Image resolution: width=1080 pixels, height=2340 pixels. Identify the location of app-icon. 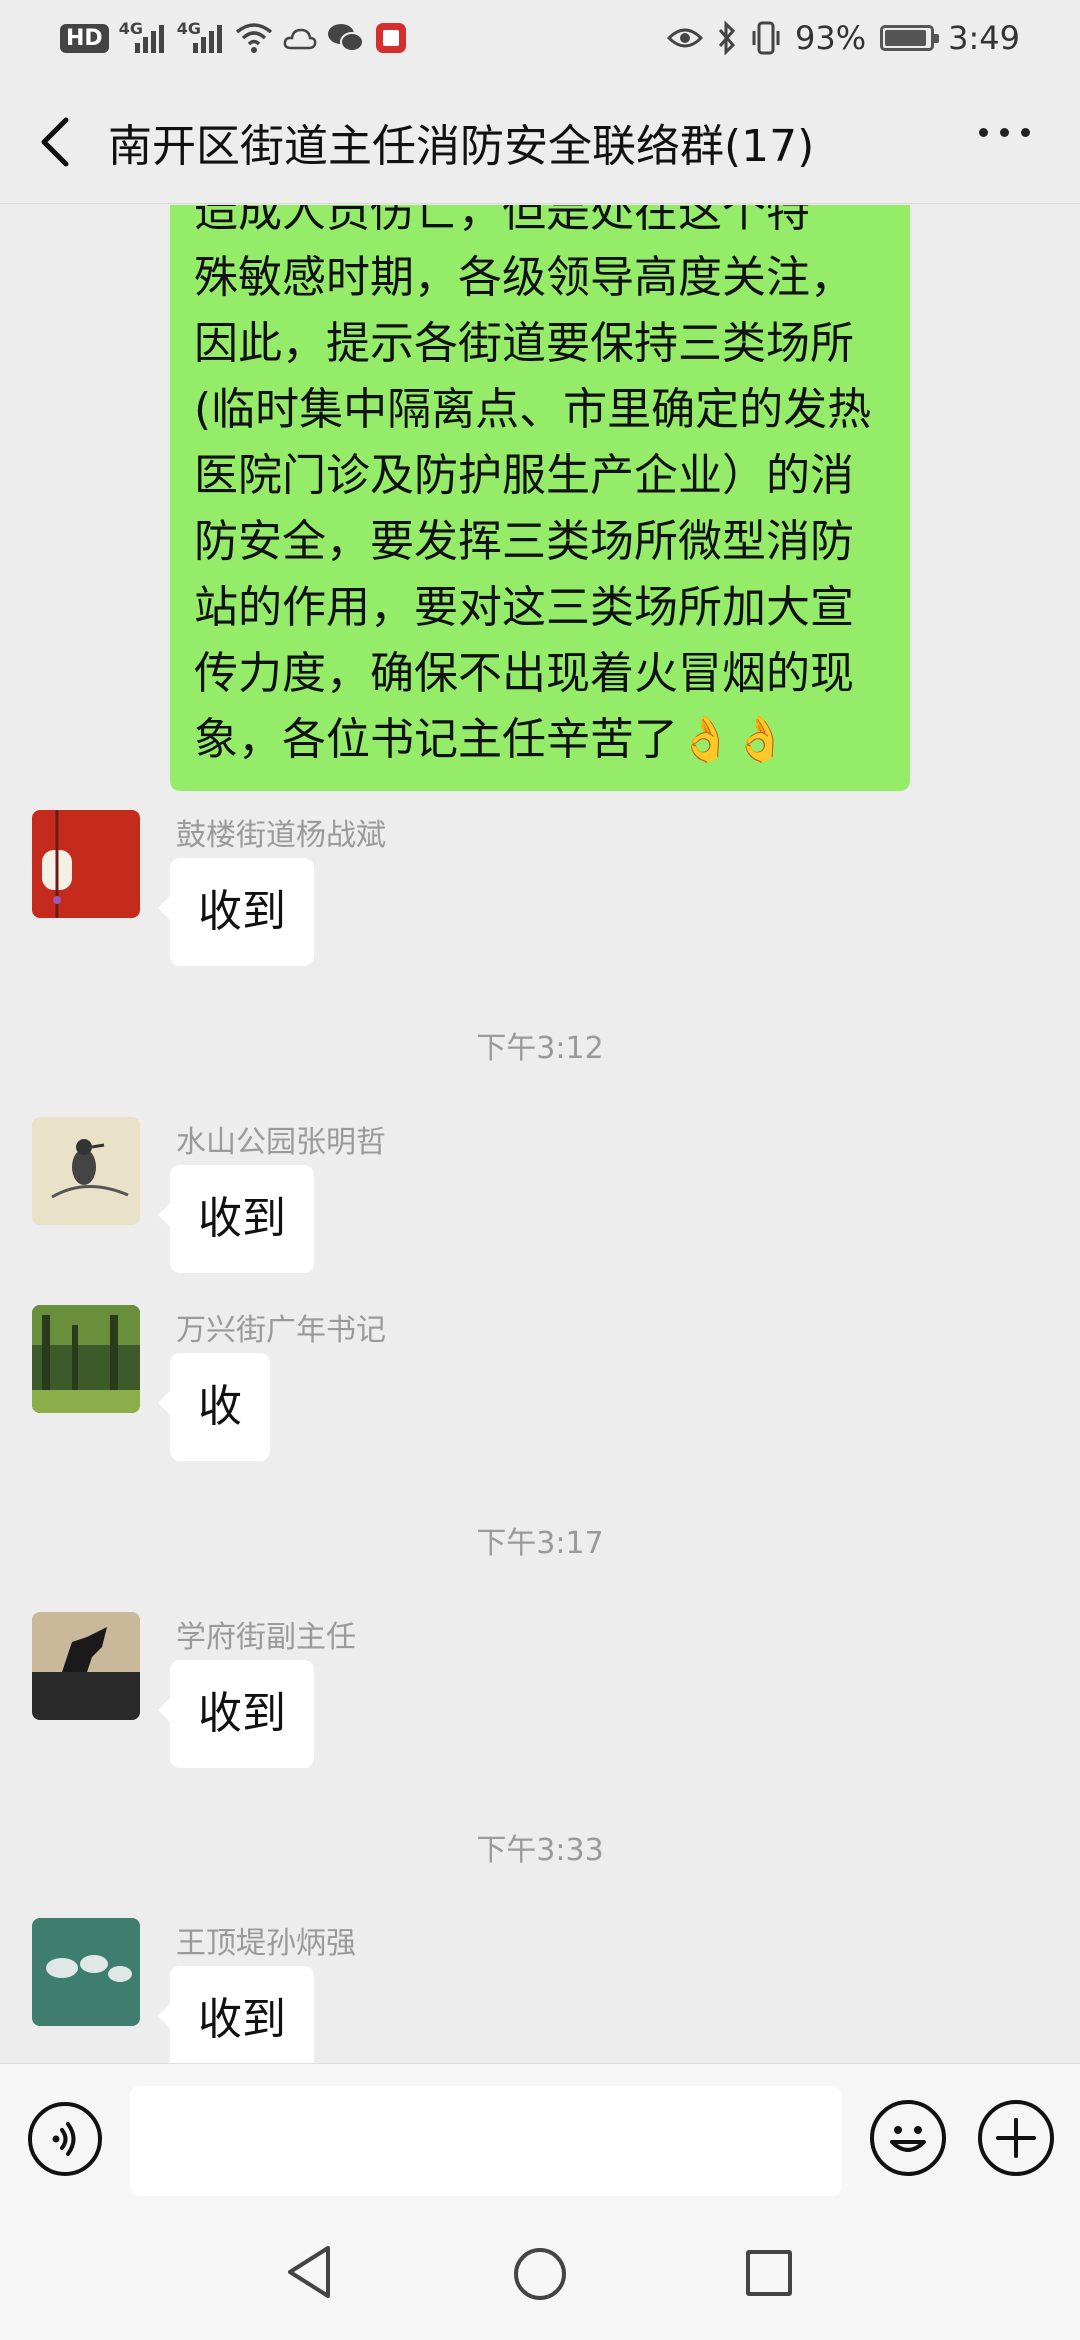
(390, 38).